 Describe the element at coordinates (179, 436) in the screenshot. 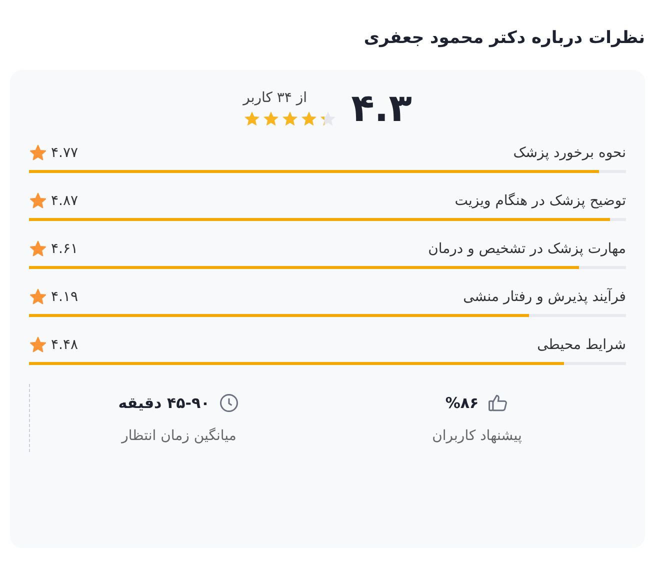

I see `stat-label: میانگین زمان انتظار` at that location.